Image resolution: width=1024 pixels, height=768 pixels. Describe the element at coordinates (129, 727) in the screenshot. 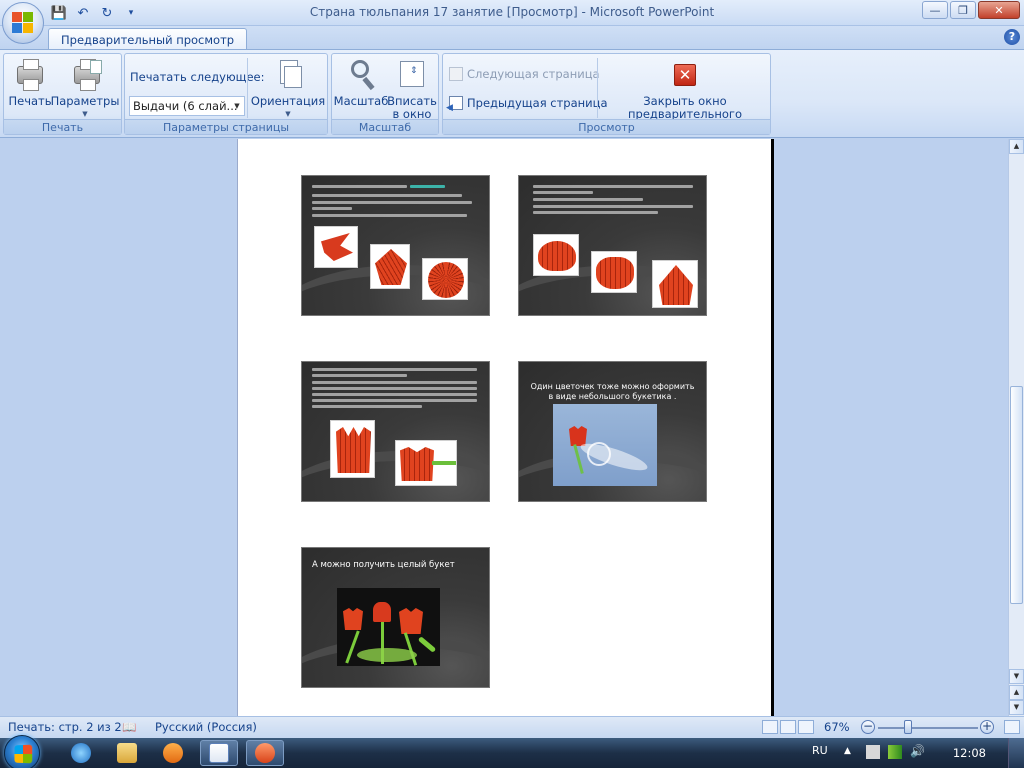

I see `spellcheck-icon: 📖` at that location.